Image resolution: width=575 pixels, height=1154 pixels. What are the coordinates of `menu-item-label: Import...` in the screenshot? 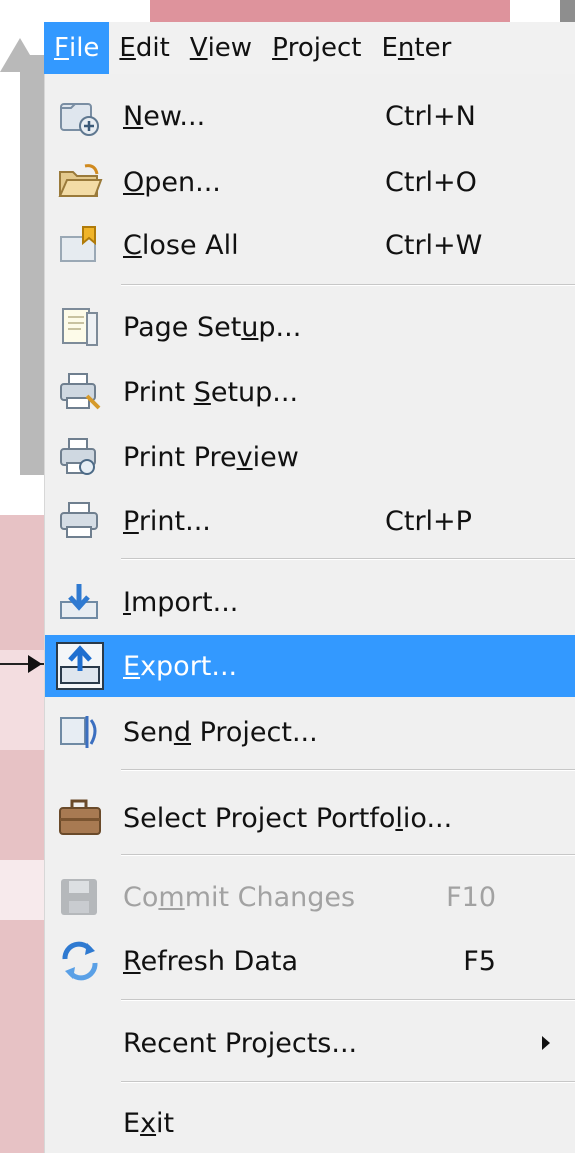 It's located at (181, 602).